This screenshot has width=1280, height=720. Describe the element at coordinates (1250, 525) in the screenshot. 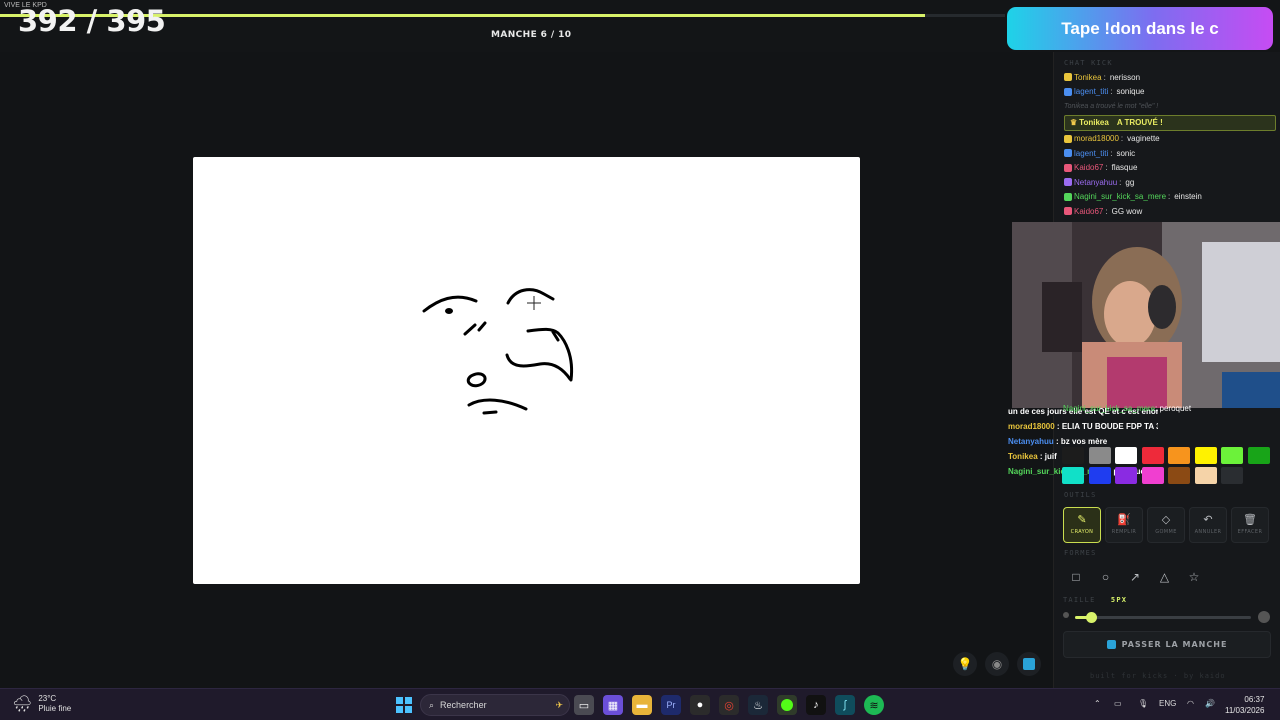

I see `tool-effacer-button: 🗑 EFFACER` at that location.